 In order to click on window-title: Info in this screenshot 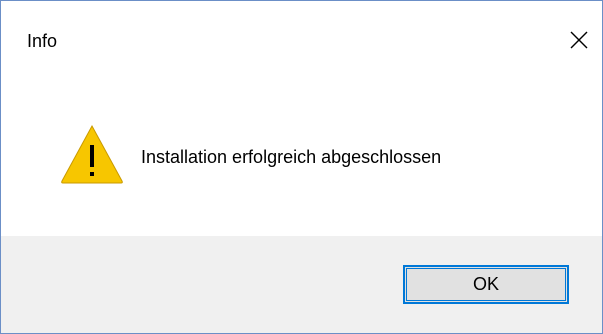, I will do `click(42, 41)`.